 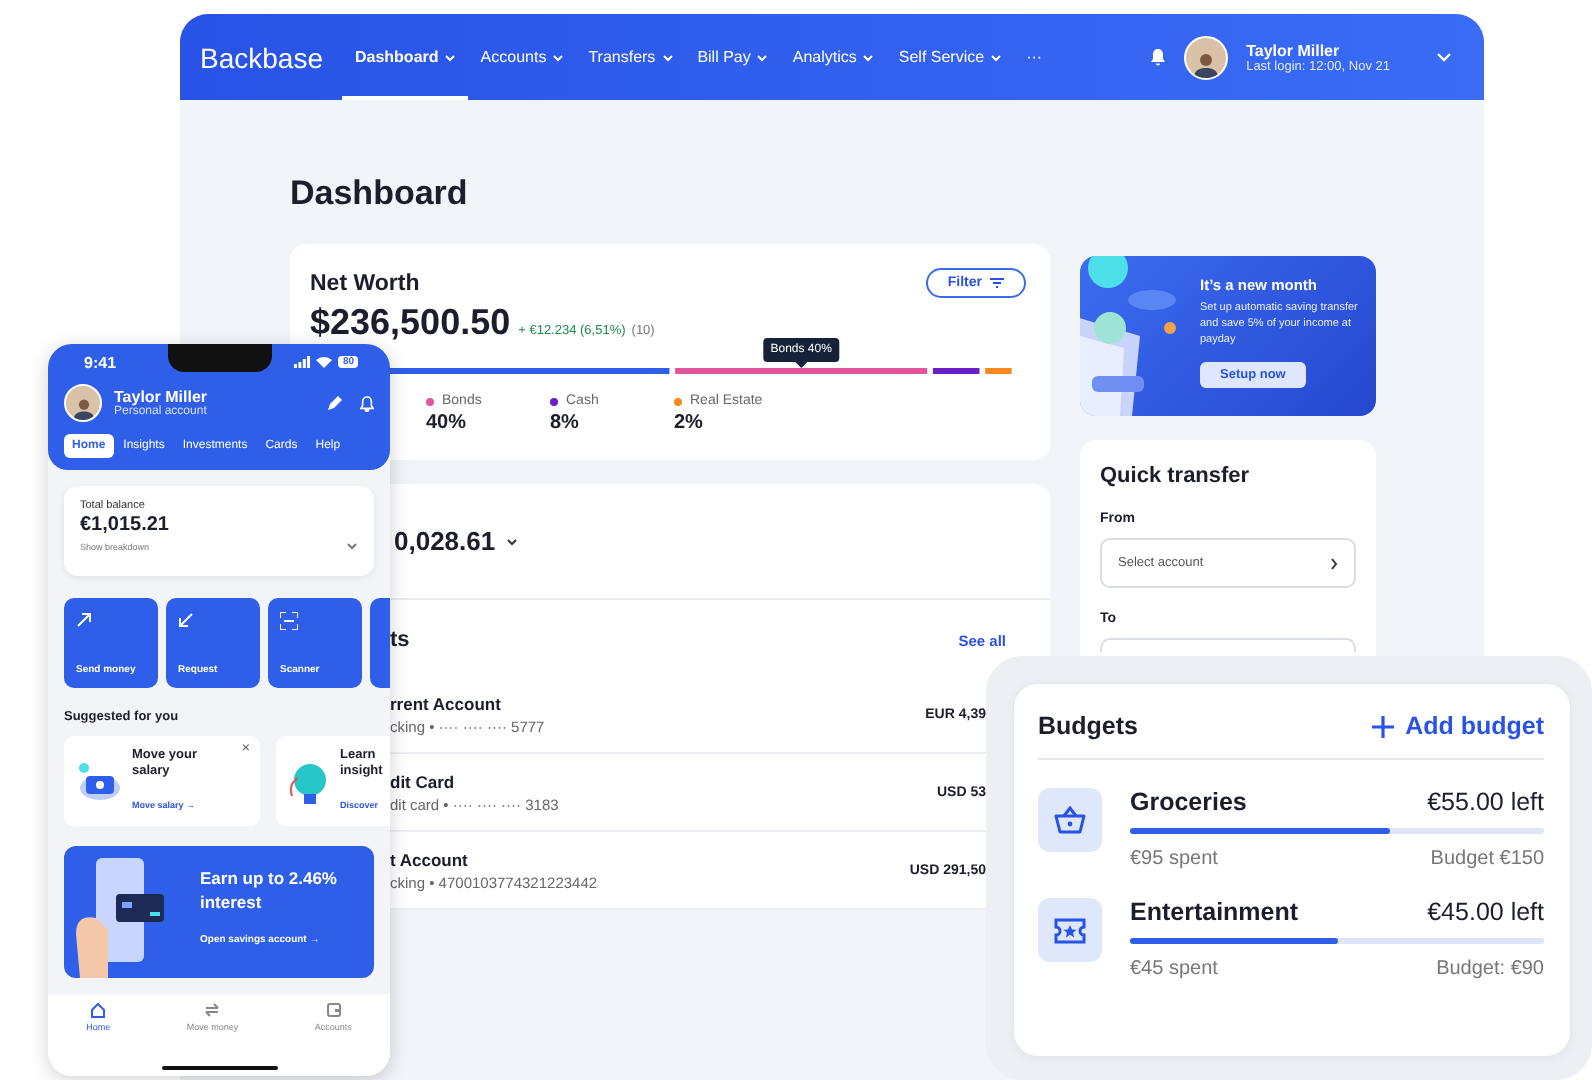 What do you see at coordinates (98, 1010) in the screenshot?
I see `home-icon` at bounding box center [98, 1010].